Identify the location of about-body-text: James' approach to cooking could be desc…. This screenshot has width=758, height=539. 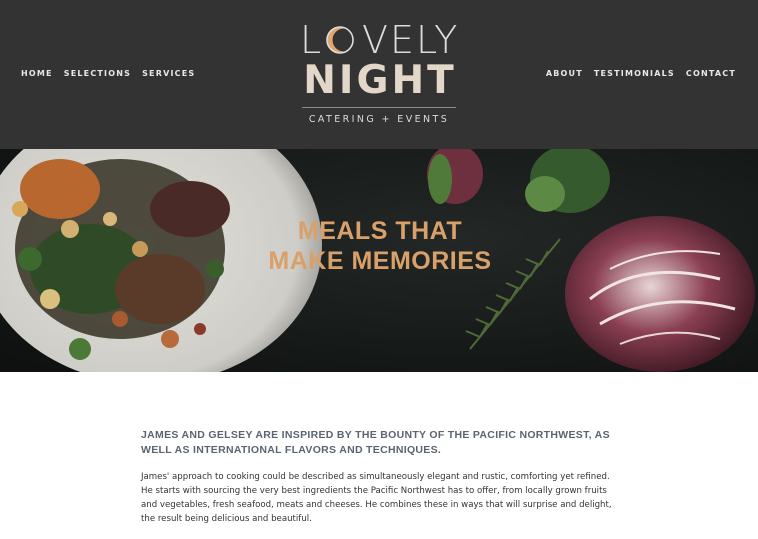
(376, 498).